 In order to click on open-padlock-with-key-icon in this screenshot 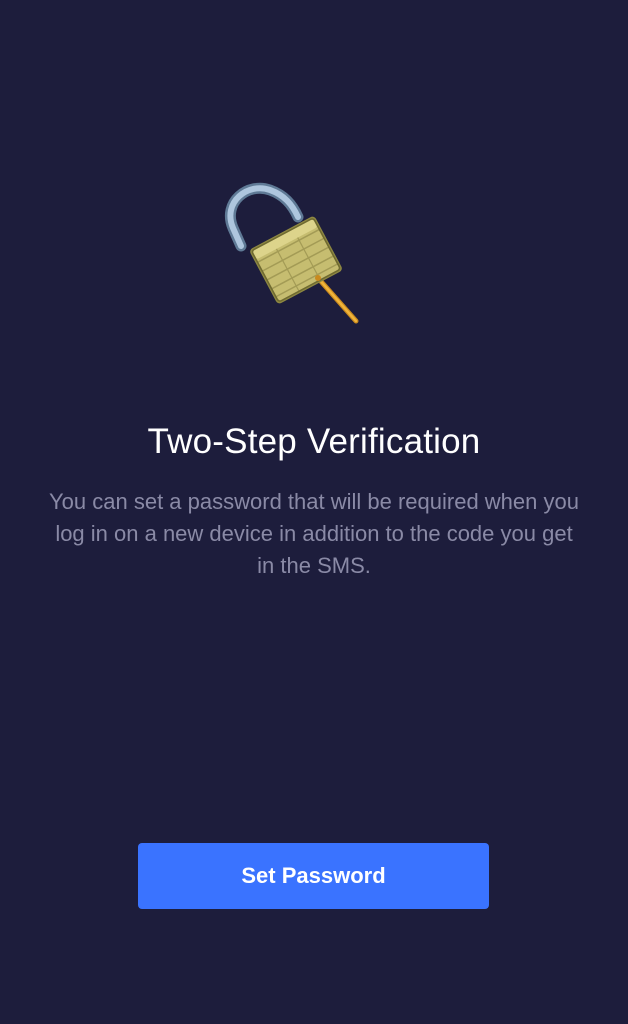, I will do `click(289, 256)`.